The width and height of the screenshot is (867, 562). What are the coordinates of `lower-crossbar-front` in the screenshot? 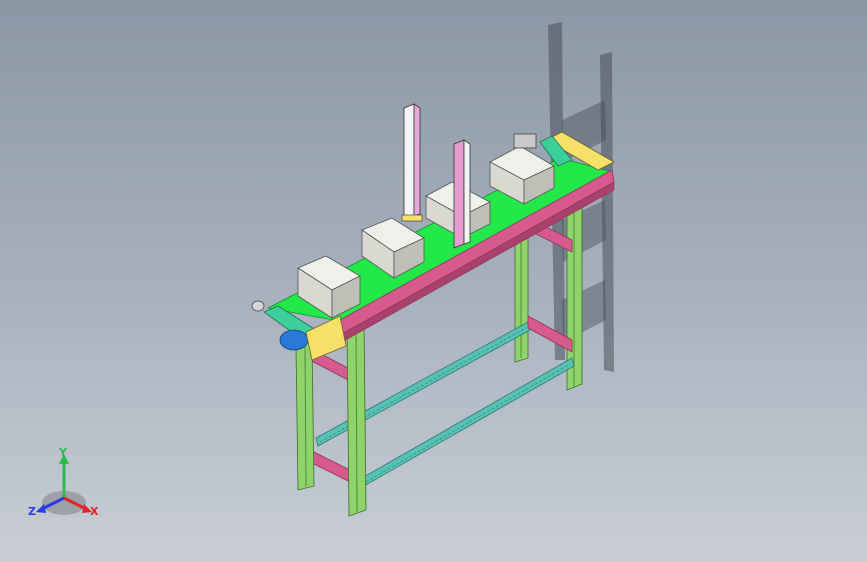 It's located at (468, 422).